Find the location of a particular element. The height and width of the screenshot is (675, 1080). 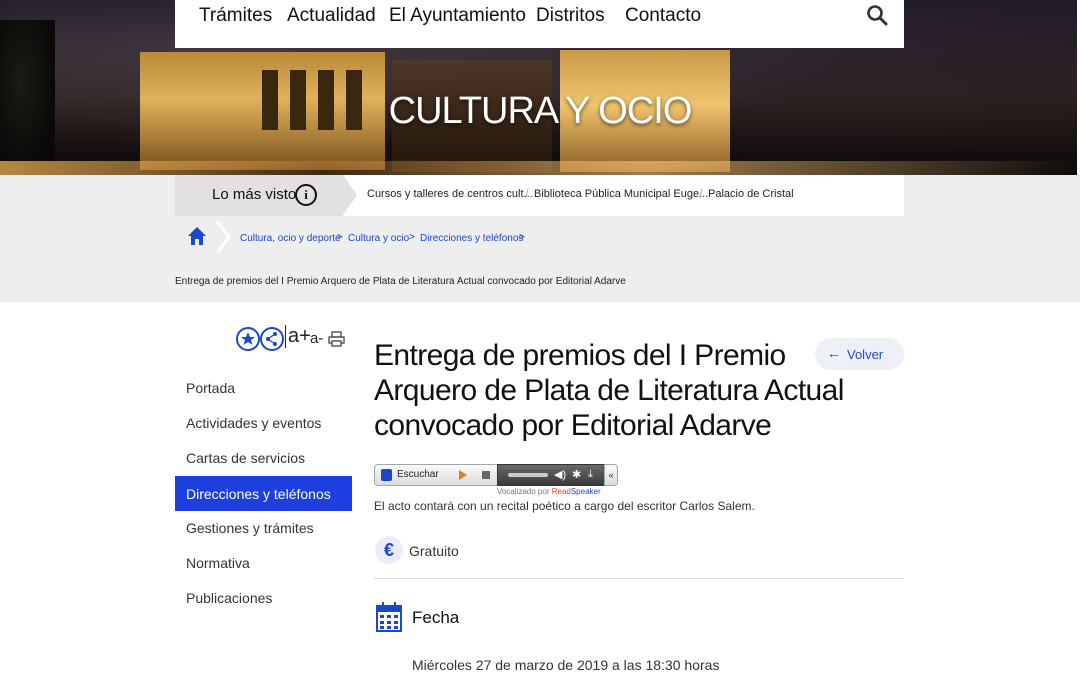

sidebar-item-direcciones: Direcciones y teléfonos is located at coordinates (263, 493).